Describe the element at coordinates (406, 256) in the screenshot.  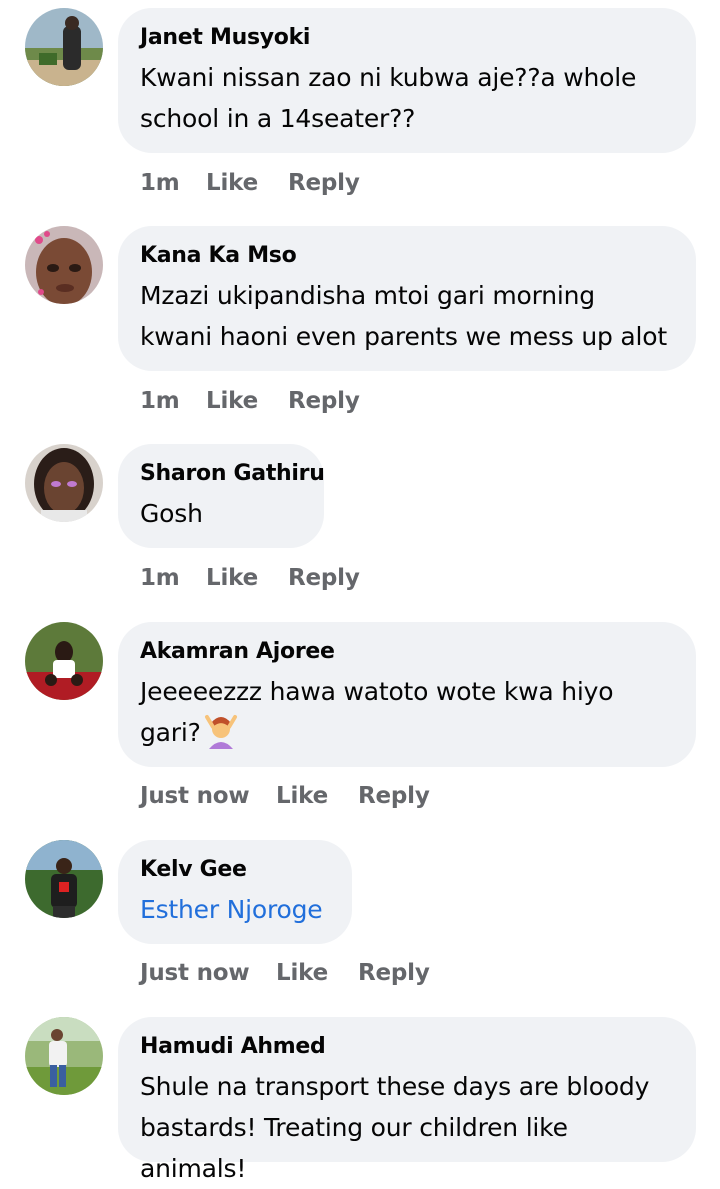
I see `comment-author: Kana Ka Mso` at that location.